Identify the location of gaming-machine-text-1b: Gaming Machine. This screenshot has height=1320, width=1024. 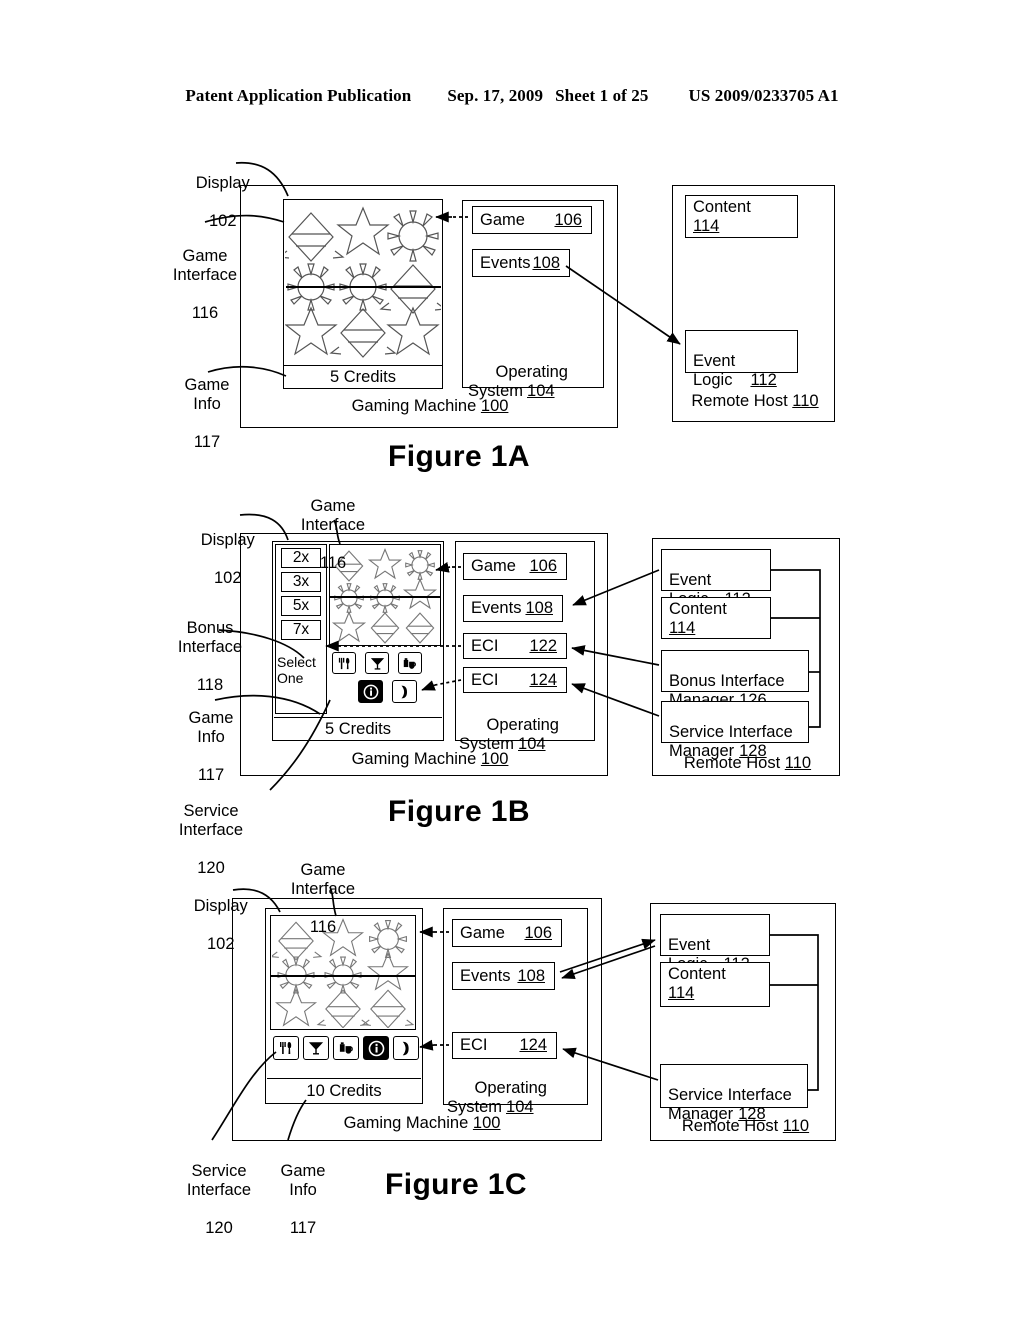
(414, 758).